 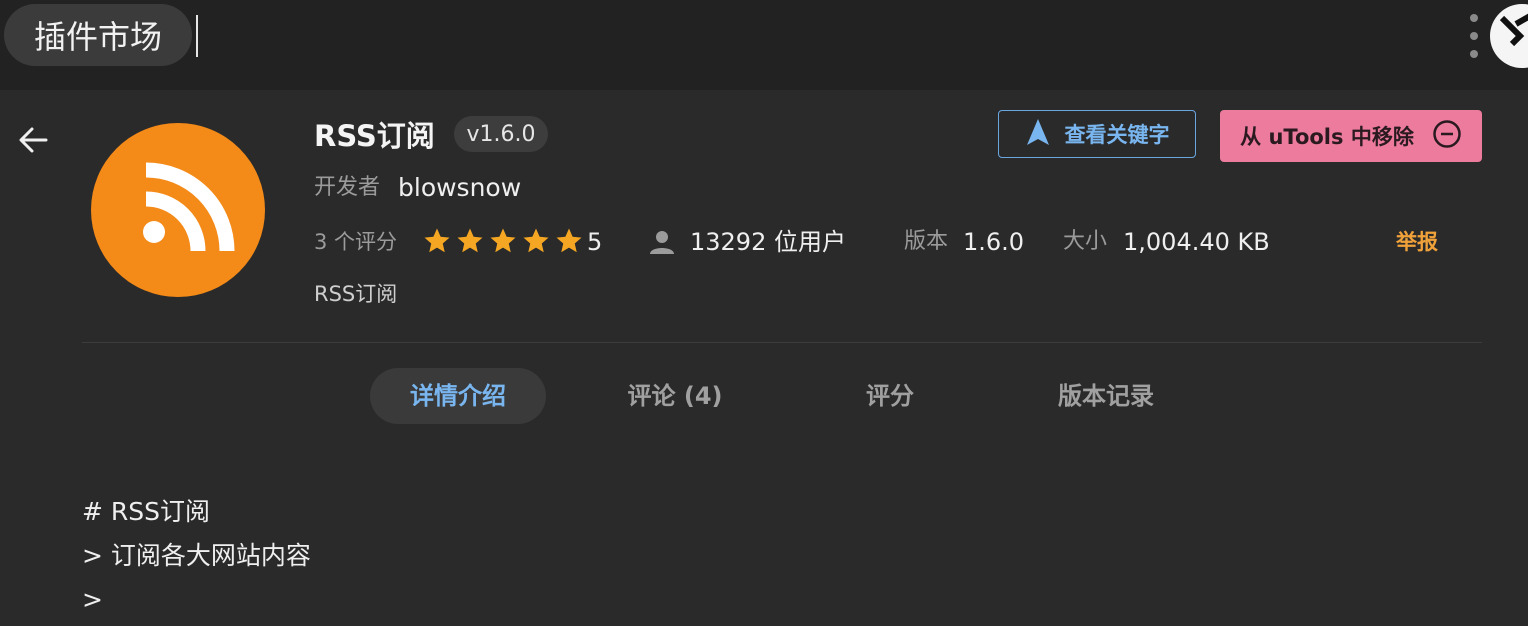 What do you see at coordinates (356, 242) in the screenshot?
I see `rating-count: 3 个评分` at bounding box center [356, 242].